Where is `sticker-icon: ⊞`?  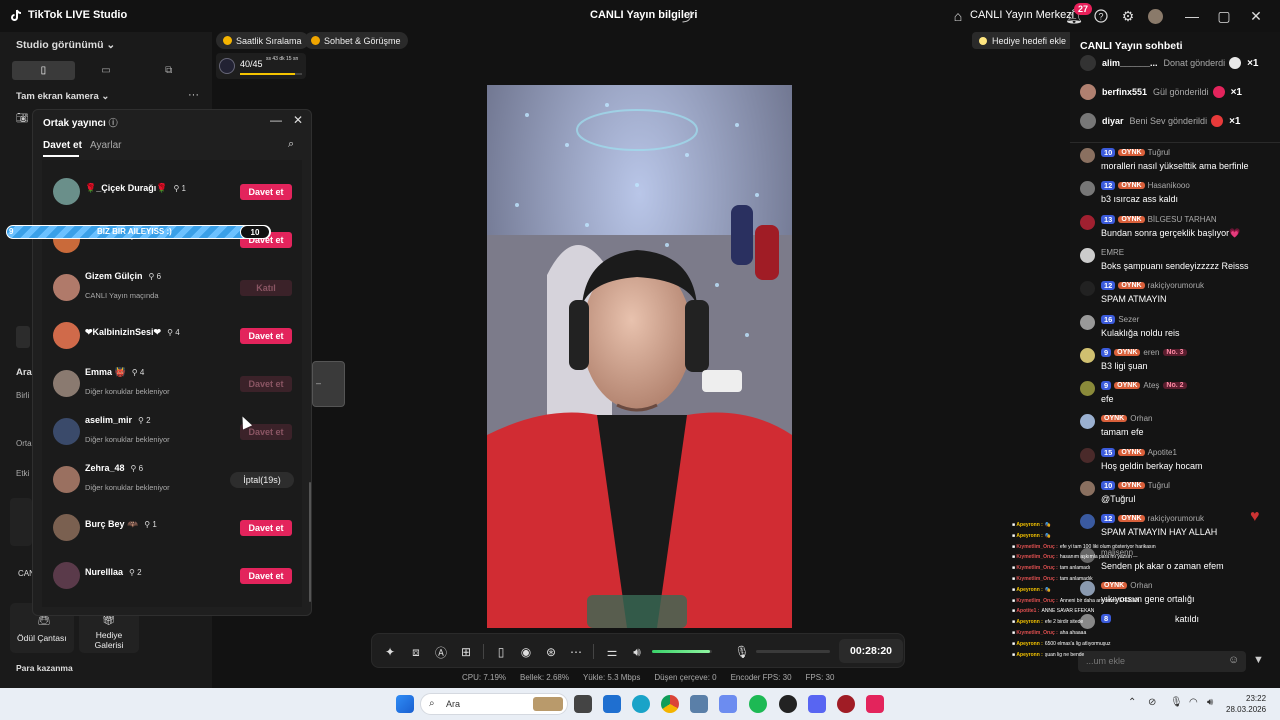 sticker-icon: ⊞ is located at coordinates (466, 652).